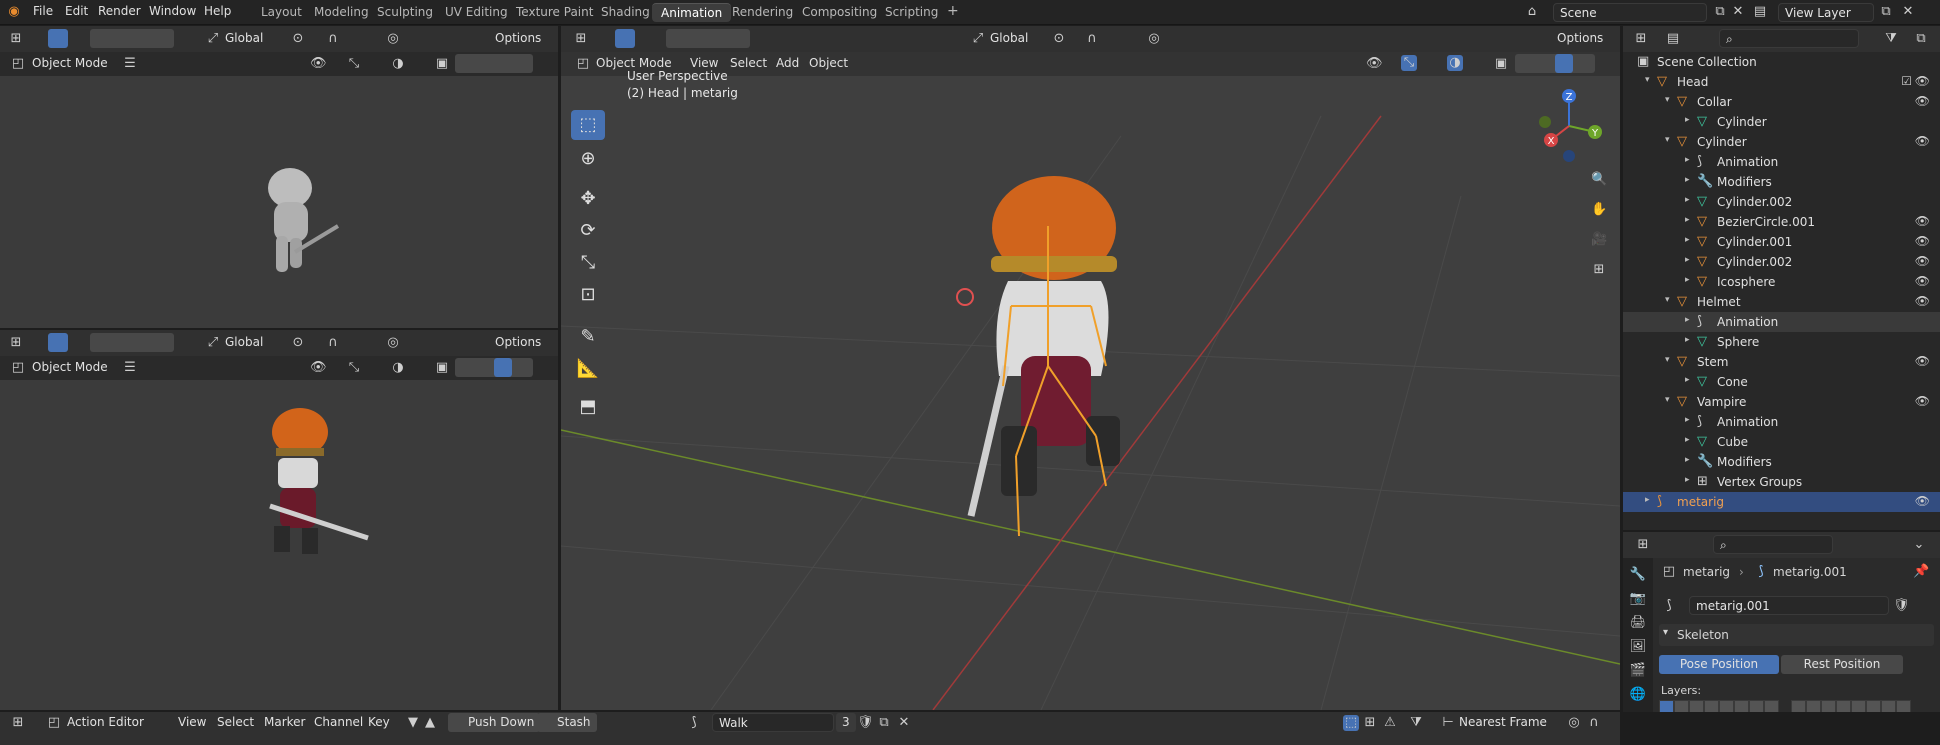  I want to click on overlay-icon: ◑, so click(1455, 63).